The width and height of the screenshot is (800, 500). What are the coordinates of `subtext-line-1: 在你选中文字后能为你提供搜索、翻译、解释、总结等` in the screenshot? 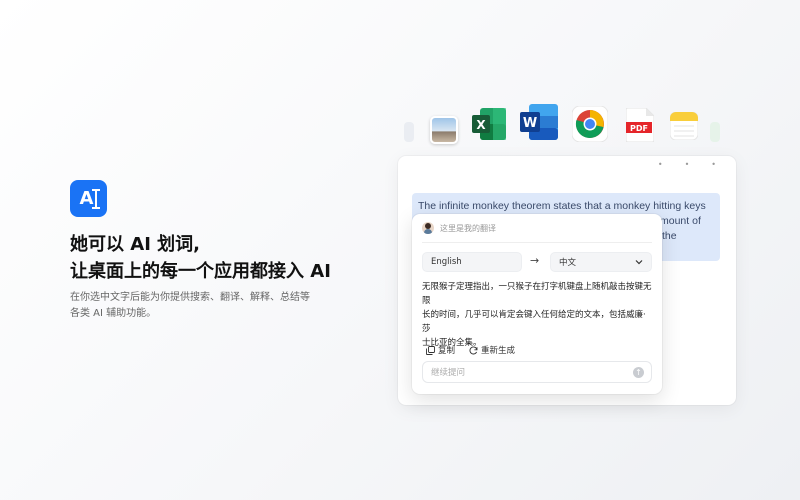 It's located at (190, 297).